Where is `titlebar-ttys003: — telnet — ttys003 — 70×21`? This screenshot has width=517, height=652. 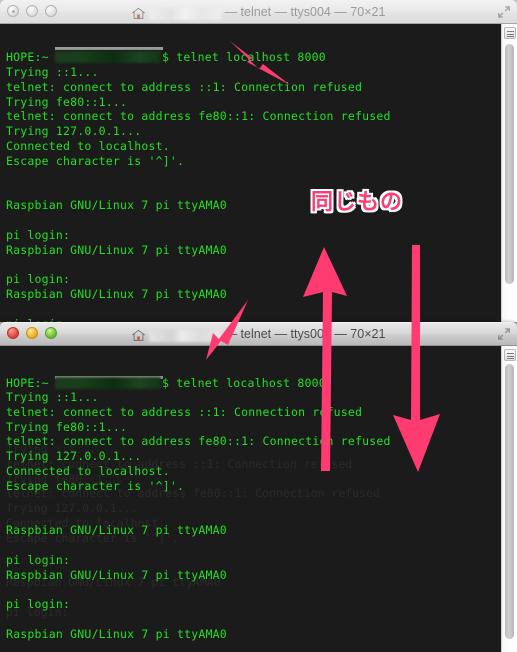
titlebar-ttys003: — telnet — ttys003 — 70×21 is located at coordinates (258, 334).